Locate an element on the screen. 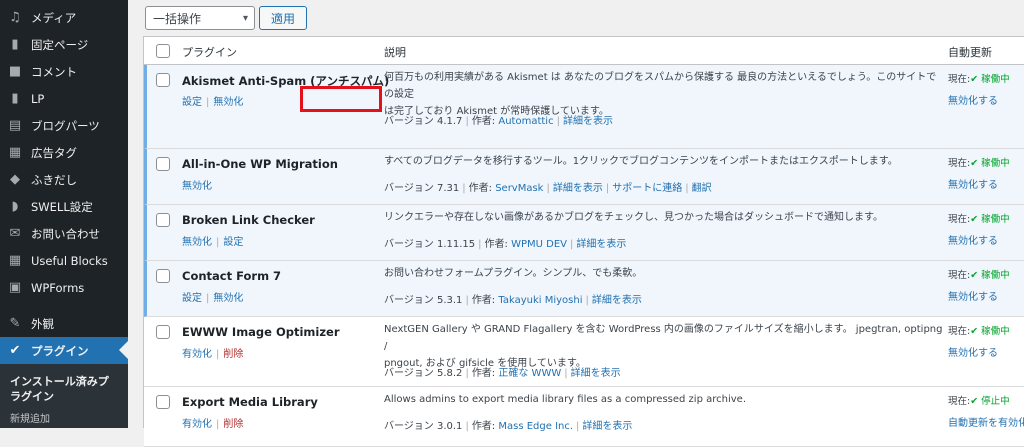  sidebar-item-label: ブログパーツ is located at coordinates (65, 125).